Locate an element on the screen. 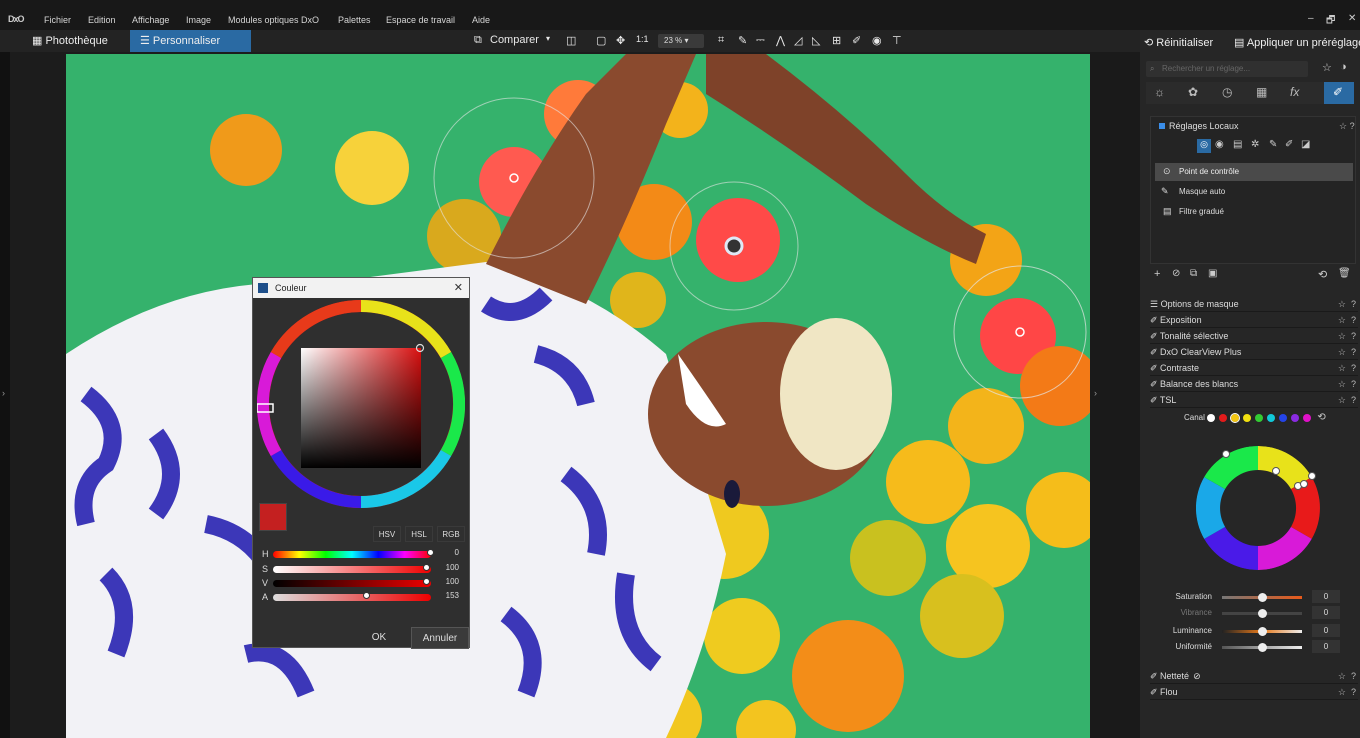  apply-preset-button: ▤ Appliquer un préréglage is located at coordinates (1297, 42).